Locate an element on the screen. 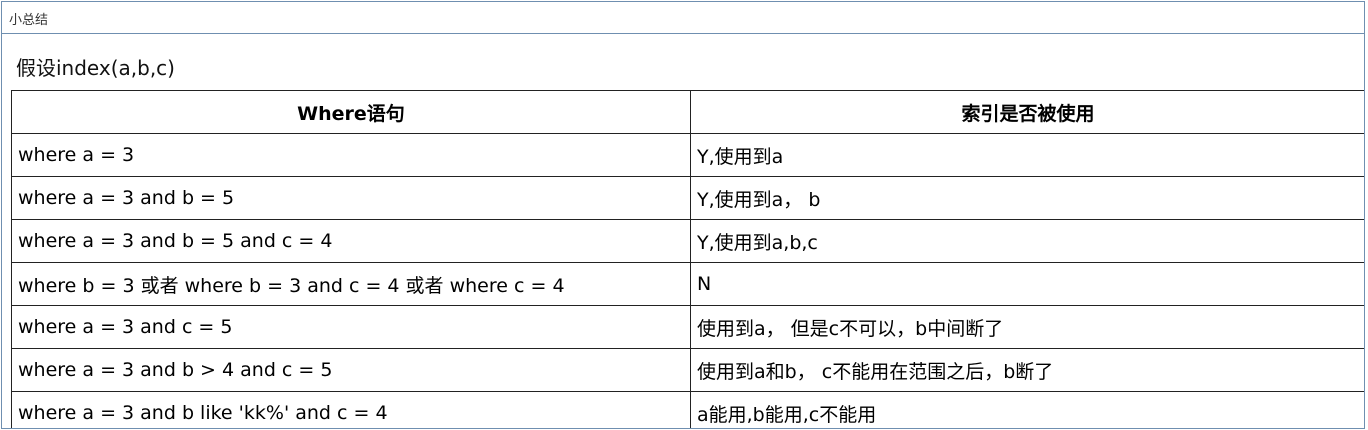  where-clause-cell: where a = 3 and c = 5 is located at coordinates (351, 327).